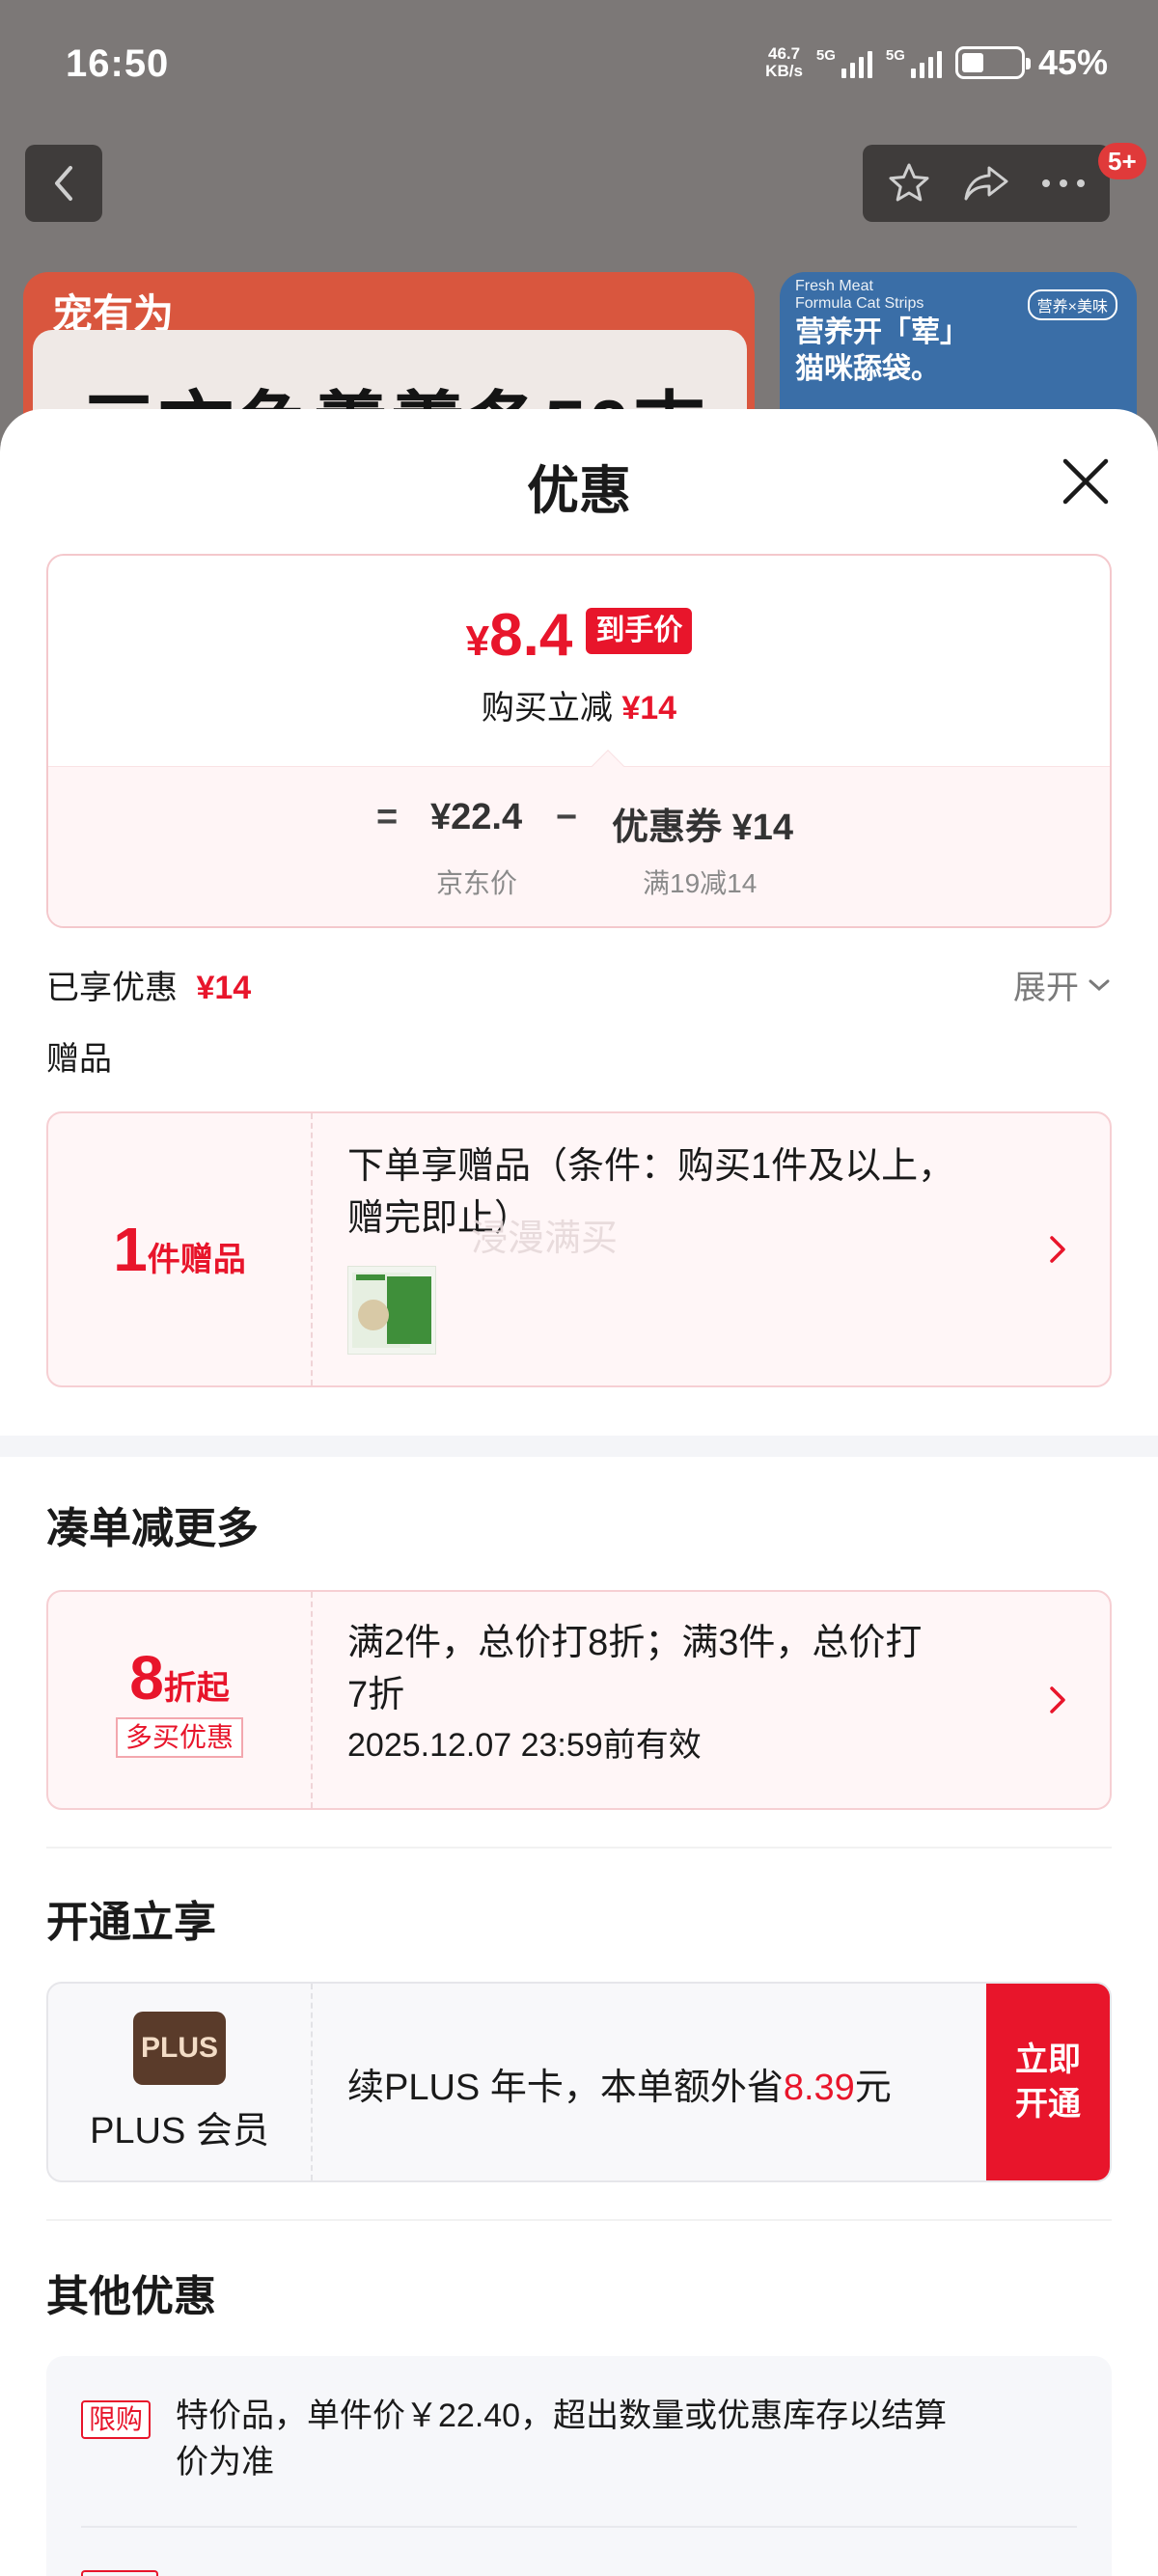  What do you see at coordinates (650, 1192) in the screenshot?
I see `gift-description: 下单享赠品（条件：购买1件及以上， 赠完即止）` at bounding box center [650, 1192].